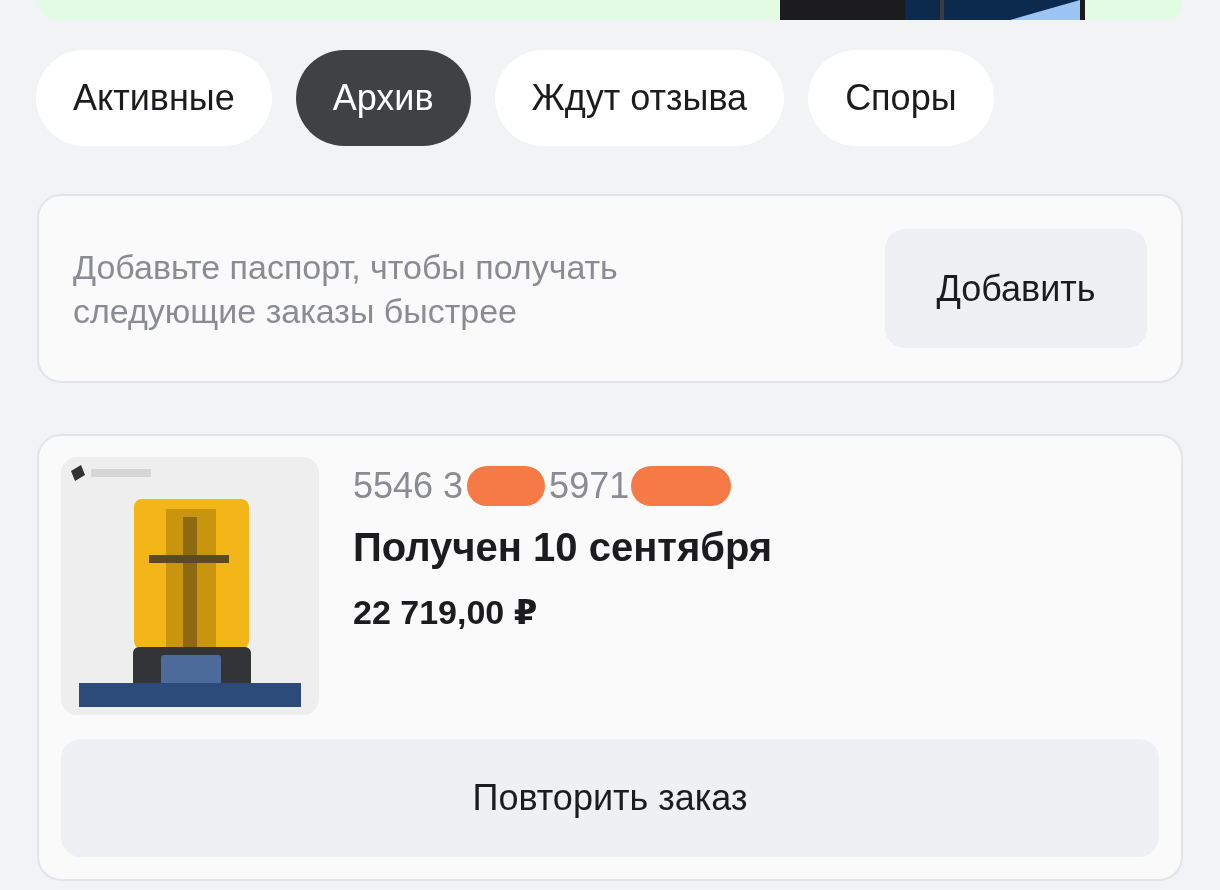 This screenshot has width=1220, height=890. What do you see at coordinates (589, 486) in the screenshot?
I see `order-number: 5971` at bounding box center [589, 486].